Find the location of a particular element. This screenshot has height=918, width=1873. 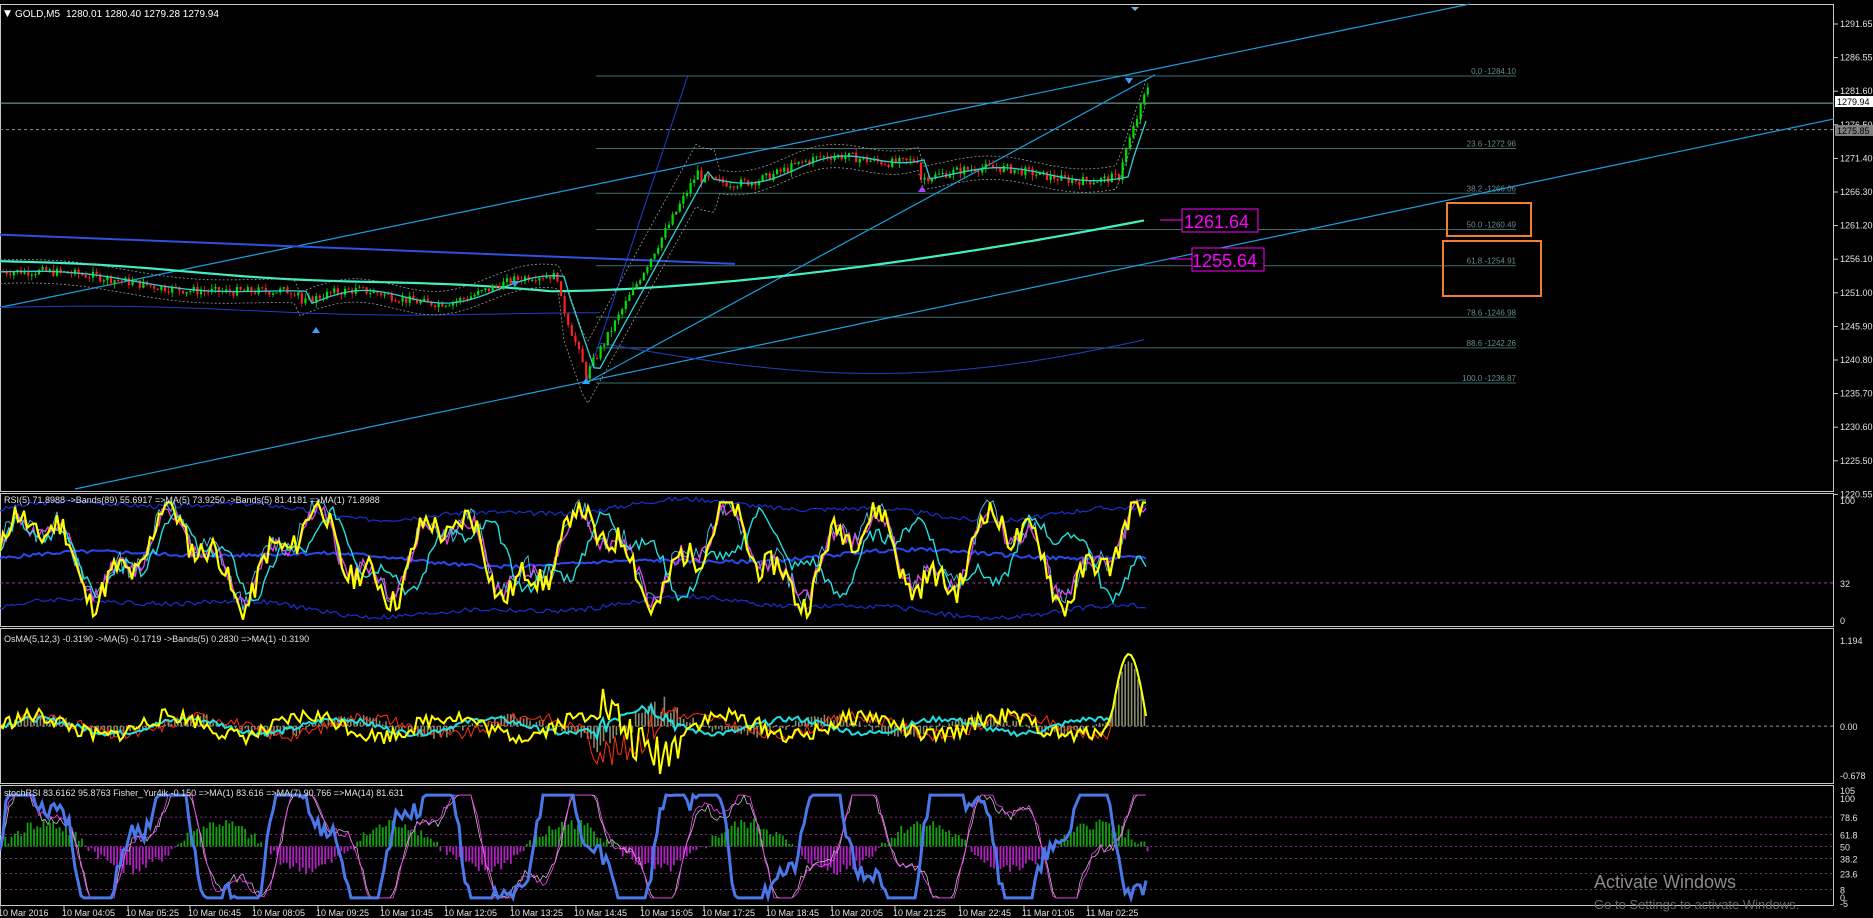

rsi-axis-label: 100 is located at coordinates (1847, 501).